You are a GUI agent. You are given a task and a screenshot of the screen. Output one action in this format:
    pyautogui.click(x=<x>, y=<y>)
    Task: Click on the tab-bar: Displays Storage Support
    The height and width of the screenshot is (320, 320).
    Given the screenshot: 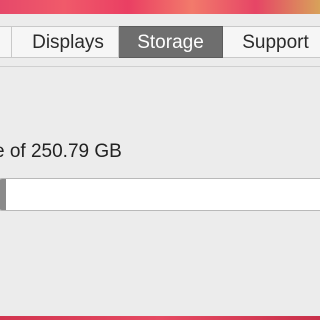 What is the action you would take?
    pyautogui.click(x=160, y=42)
    